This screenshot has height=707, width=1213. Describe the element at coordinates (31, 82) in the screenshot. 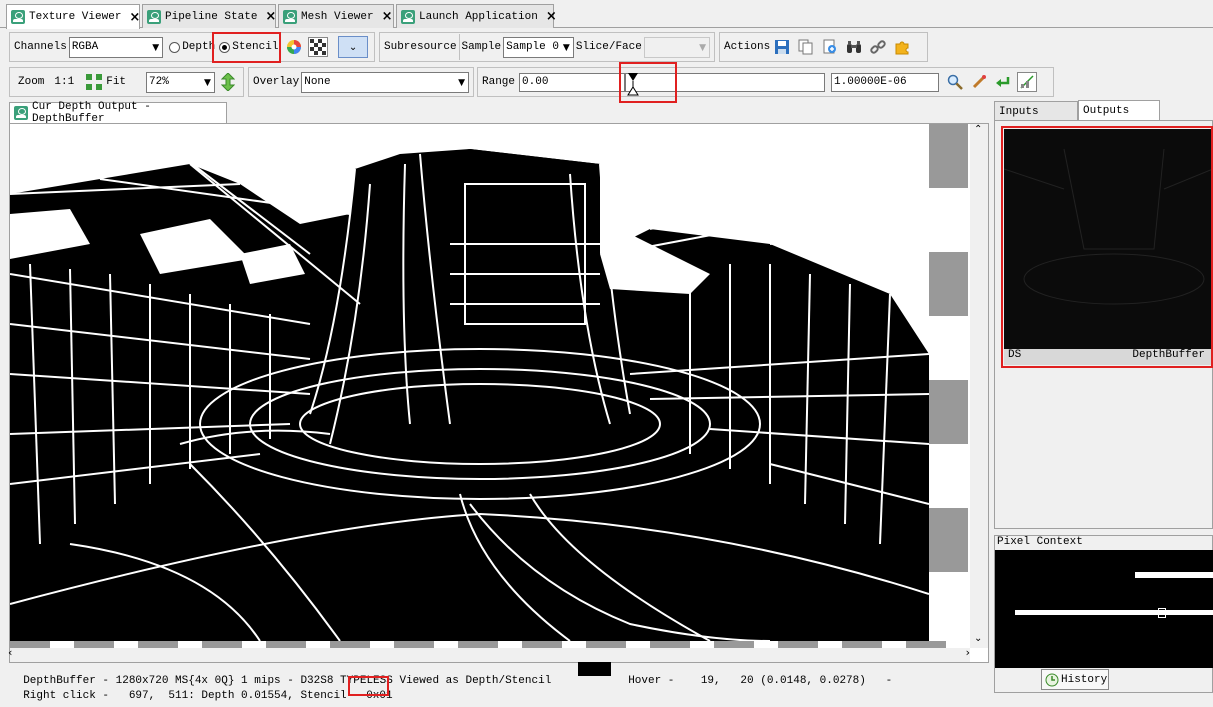

I see `zoom-label: Zoom` at that location.